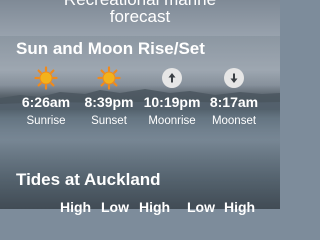 The width and height of the screenshot is (320, 240). What do you see at coordinates (88, 179) in the screenshot?
I see `tides-heading: Tides at Auckland` at bounding box center [88, 179].